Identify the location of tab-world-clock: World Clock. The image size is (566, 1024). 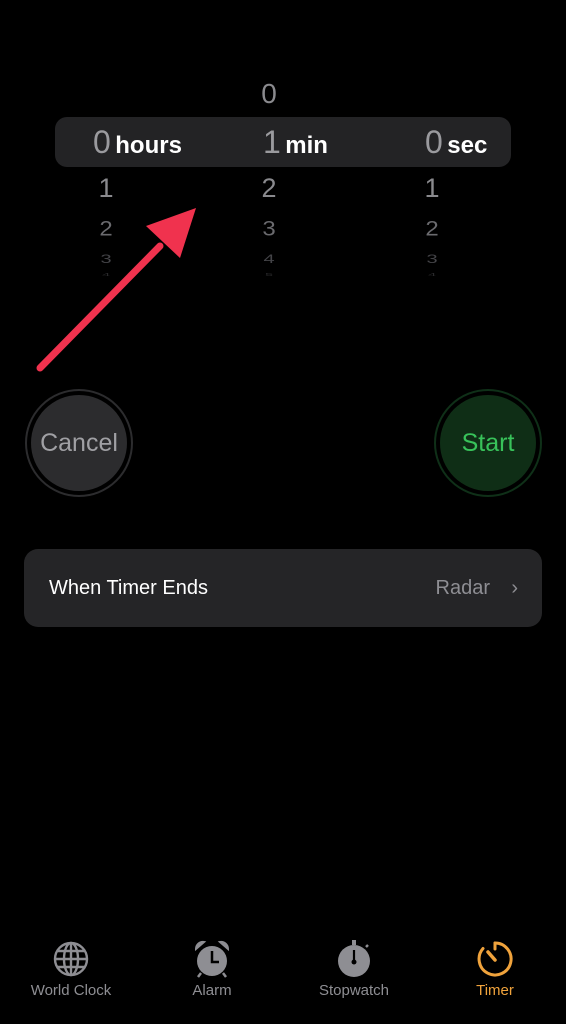
(71, 969).